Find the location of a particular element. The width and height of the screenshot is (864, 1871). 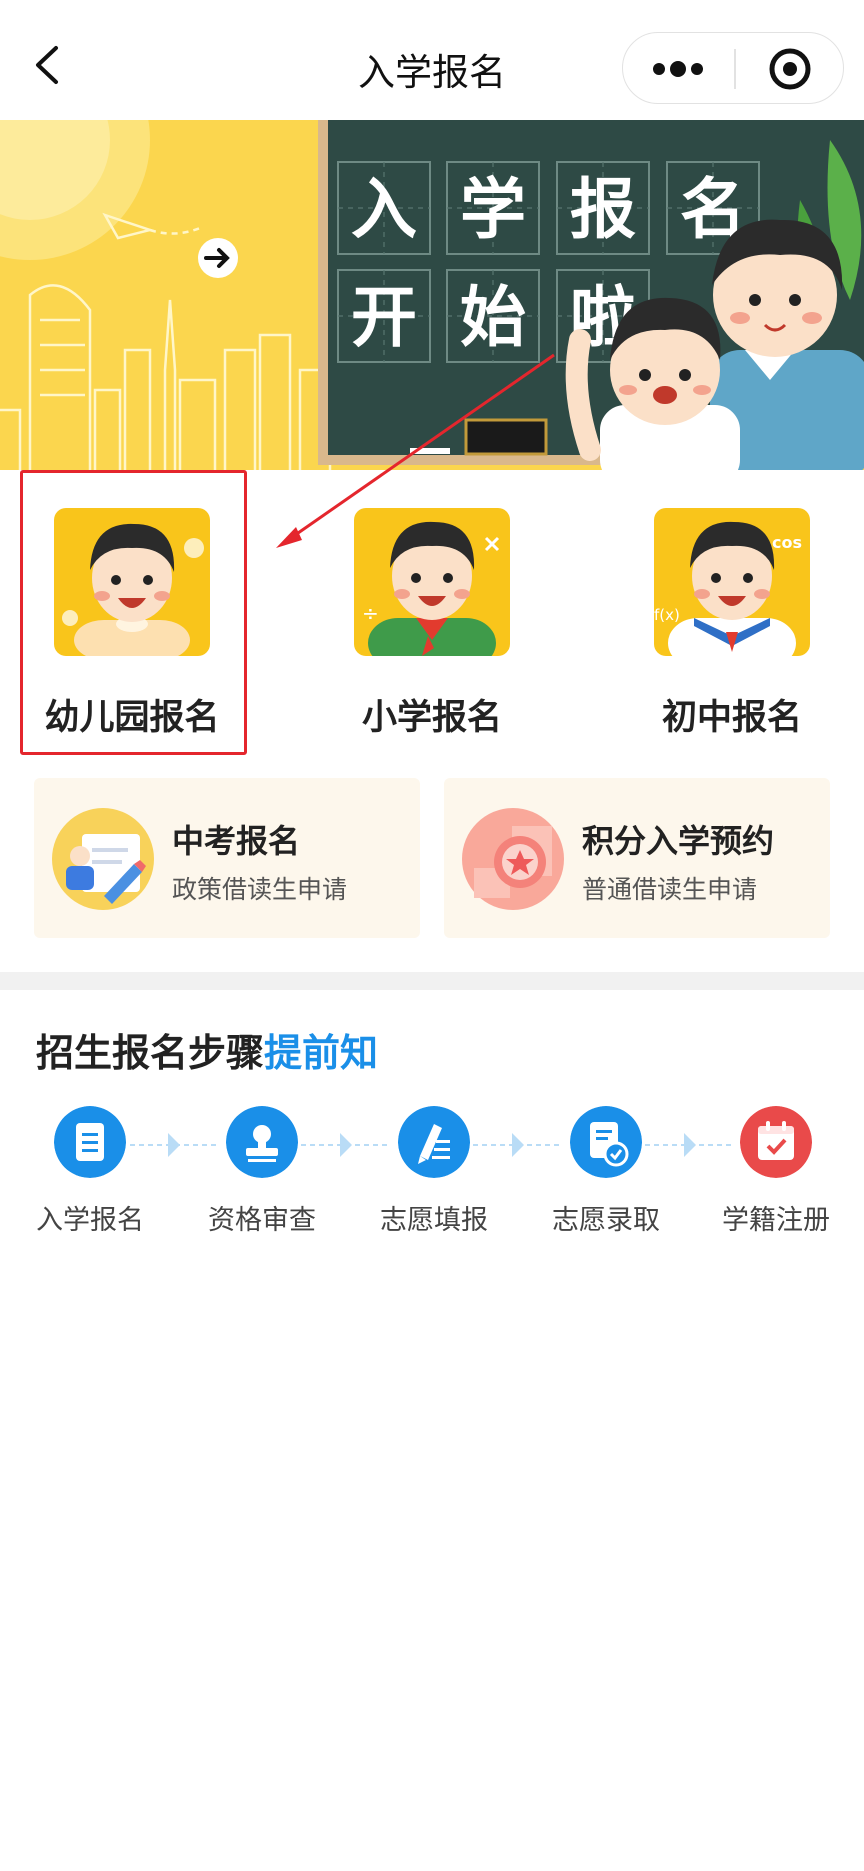

stamp-icon is located at coordinates (262, 1142).